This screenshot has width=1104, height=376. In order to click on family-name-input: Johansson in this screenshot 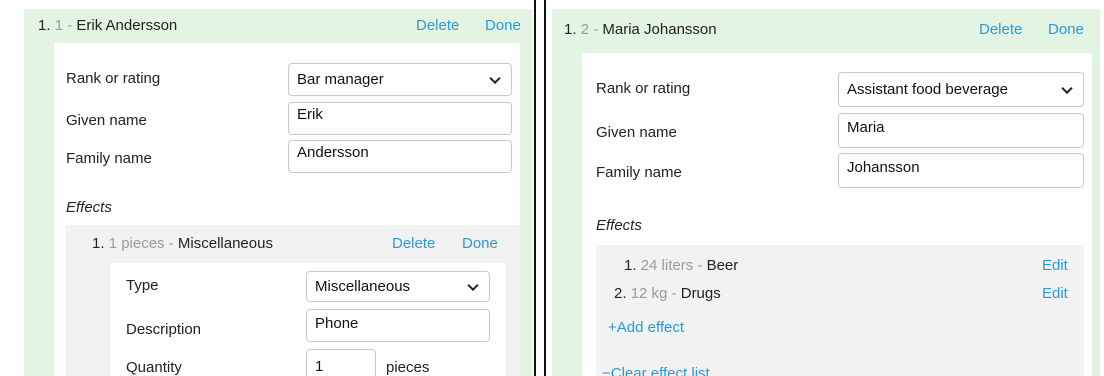, I will do `click(961, 170)`.